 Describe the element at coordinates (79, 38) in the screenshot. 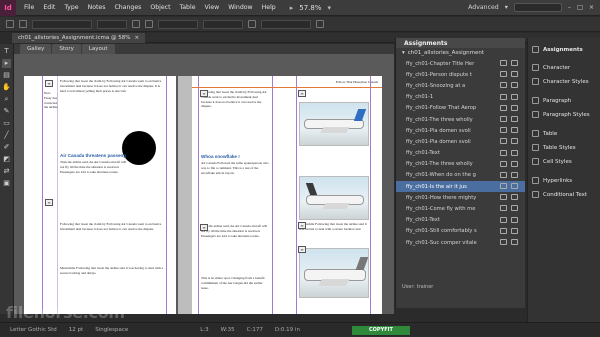

I see `document-tab: ch01_allstories_Assignment.icma @ 58% ×` at that location.